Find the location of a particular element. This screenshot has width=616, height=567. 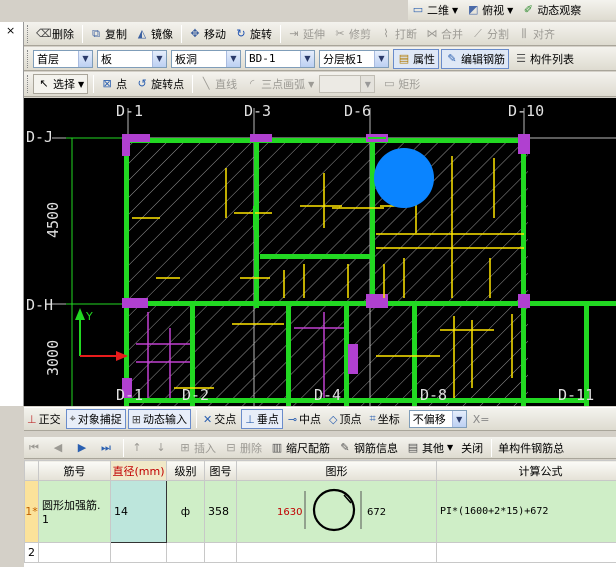

merge-button: ⋈ 合并 is located at coordinates (444, 34).